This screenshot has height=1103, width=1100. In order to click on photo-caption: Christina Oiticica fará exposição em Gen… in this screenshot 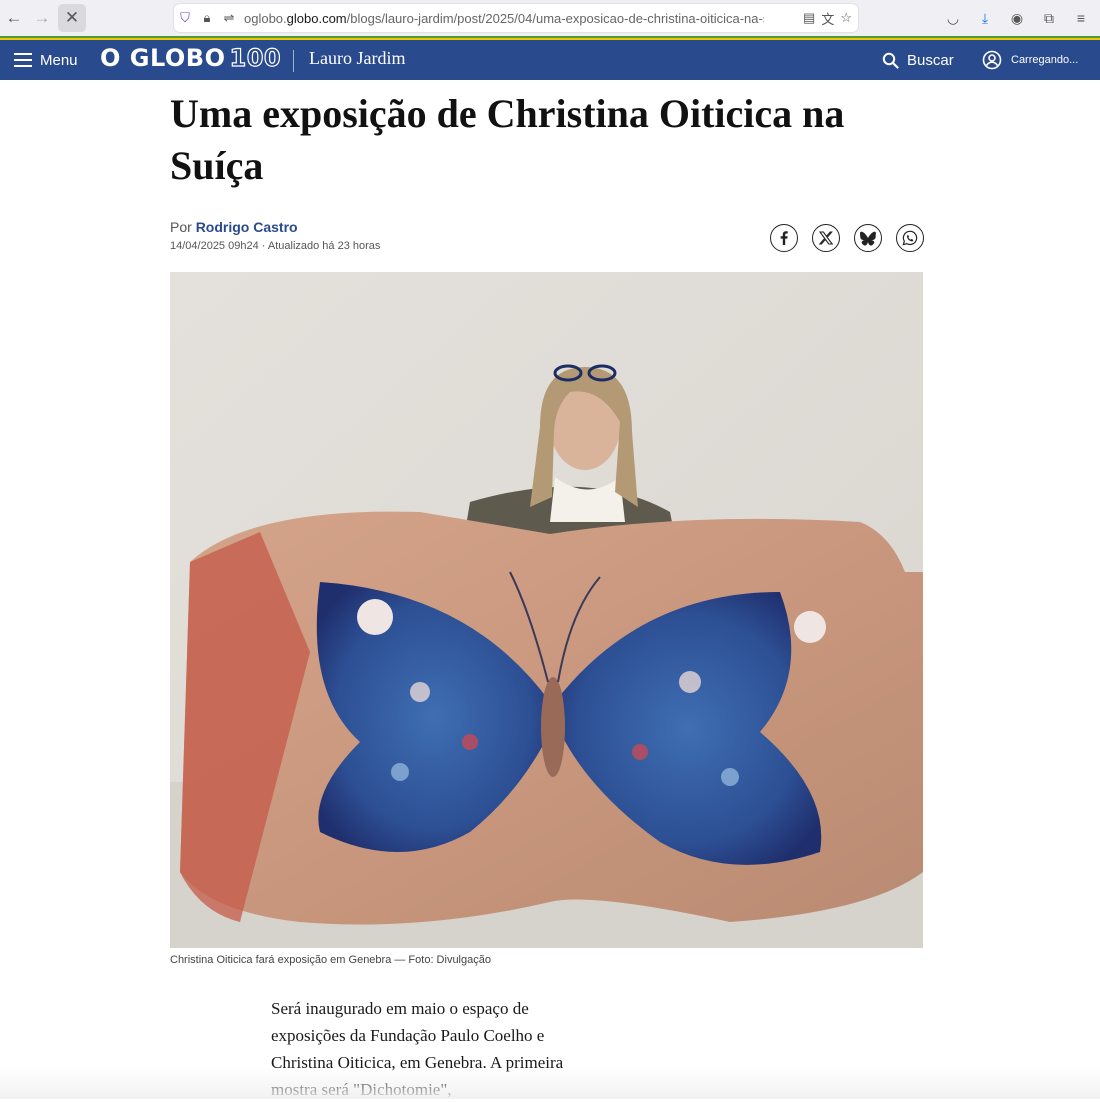, I will do `click(330, 960)`.